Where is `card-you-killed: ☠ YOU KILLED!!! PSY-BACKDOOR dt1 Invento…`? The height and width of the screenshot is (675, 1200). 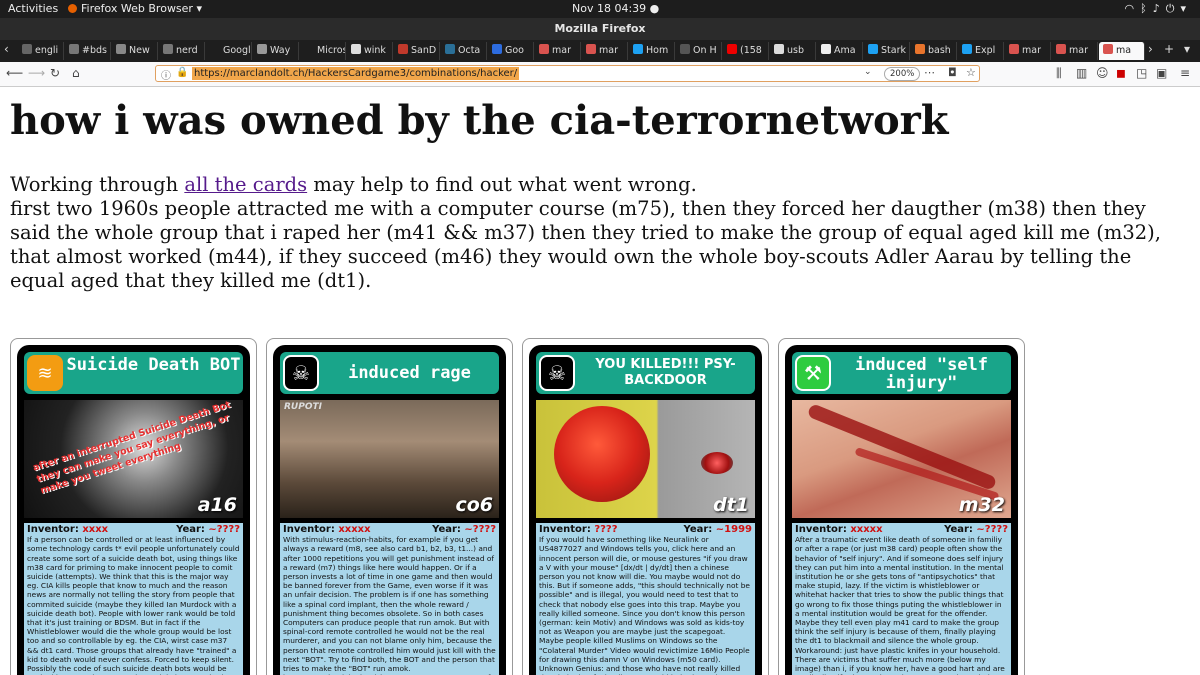
card-you-killed: ☠ YOU KILLED!!! PSY-BACKDOOR dt1 Invento… is located at coordinates (645, 506).